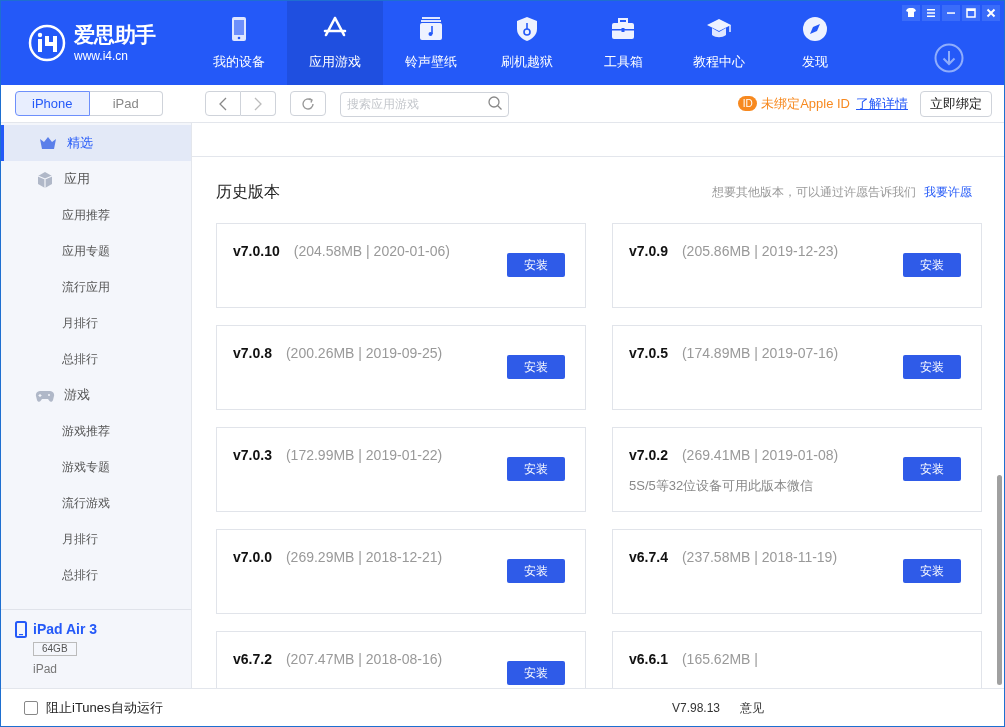 The image size is (1005, 727). Describe the element at coordinates (21, 629) in the screenshot. I see `tablet-icon` at that location.